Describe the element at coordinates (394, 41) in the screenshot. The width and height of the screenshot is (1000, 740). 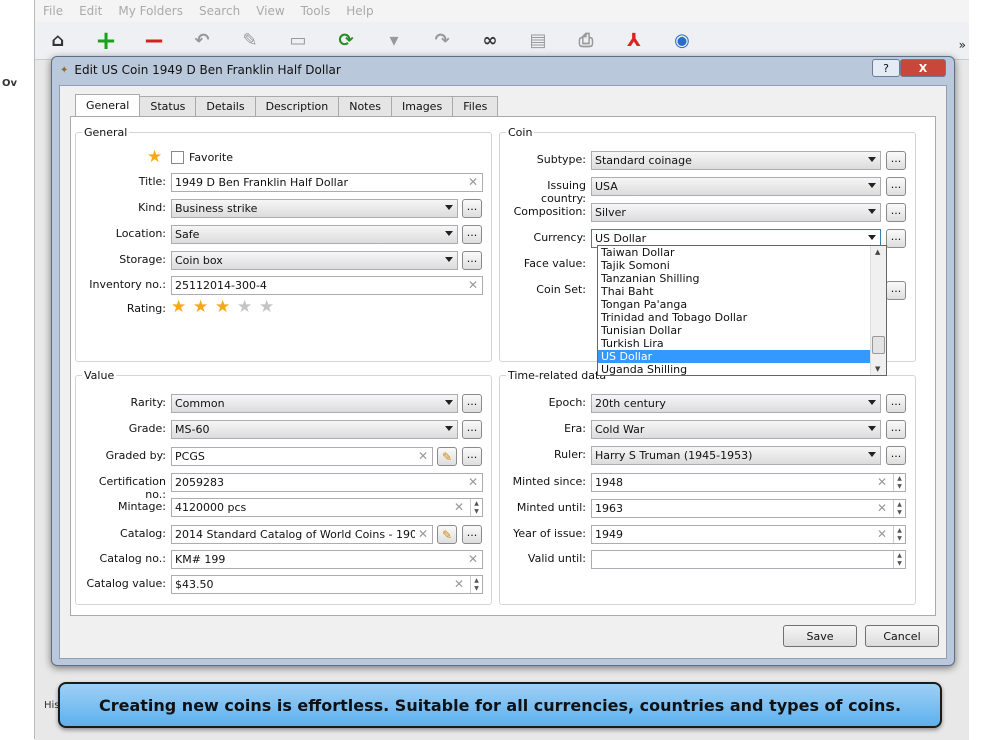
I see `dropdown-arrow-icon: ▾` at that location.